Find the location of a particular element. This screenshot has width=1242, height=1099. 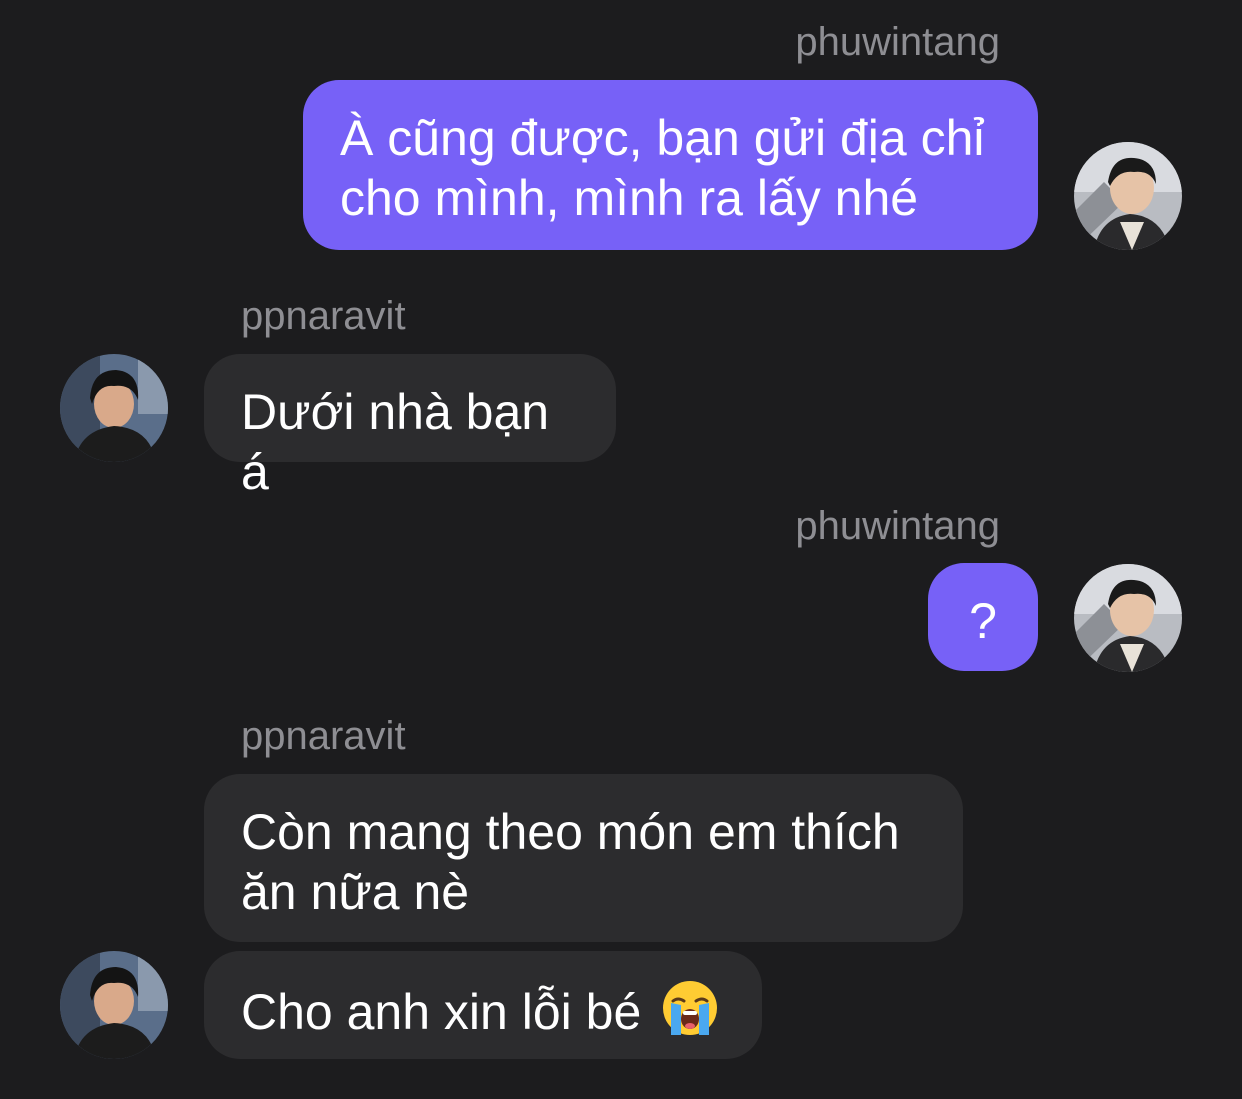

message-text-line: Còn mang theo món em thích is located at coordinates (570, 832).